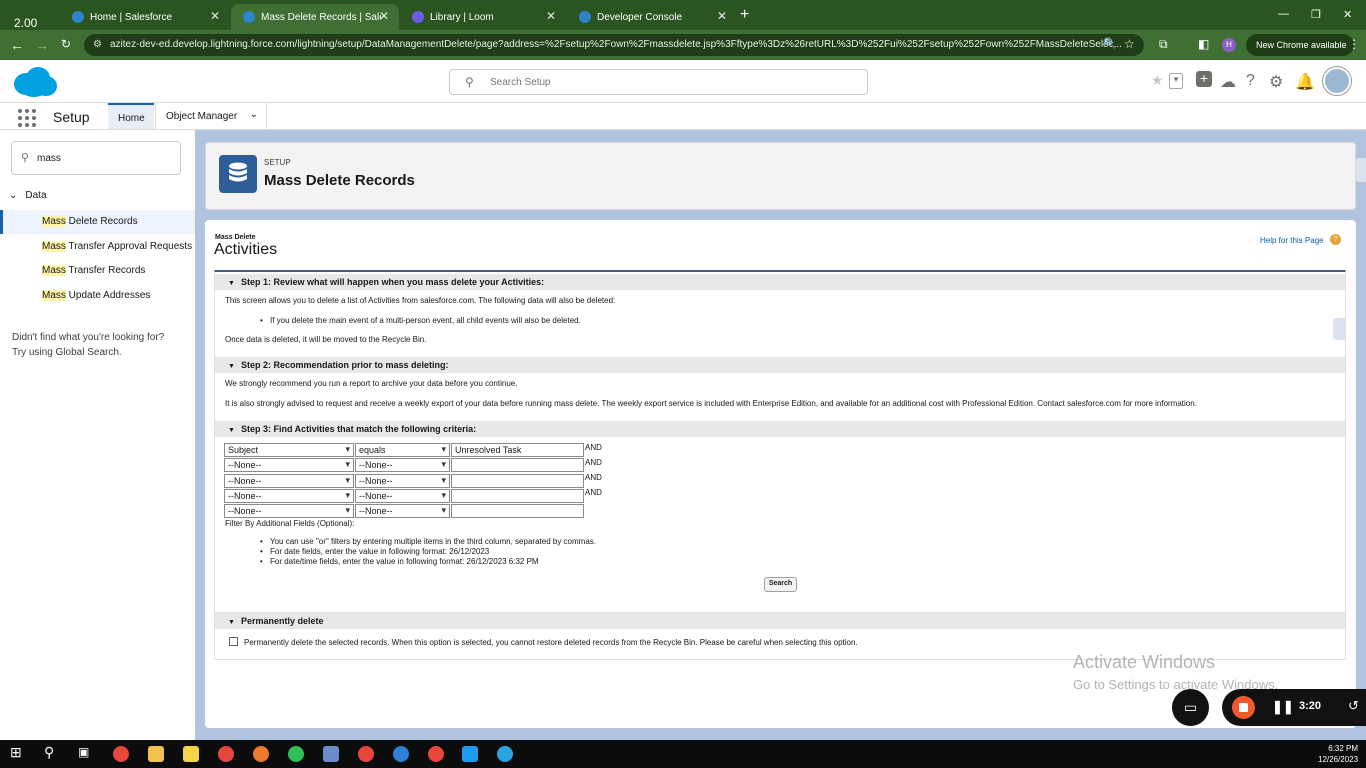 The image size is (1366, 768). Describe the element at coordinates (1353, 706) in the screenshot. I see `restart-icon: ↺` at that location.